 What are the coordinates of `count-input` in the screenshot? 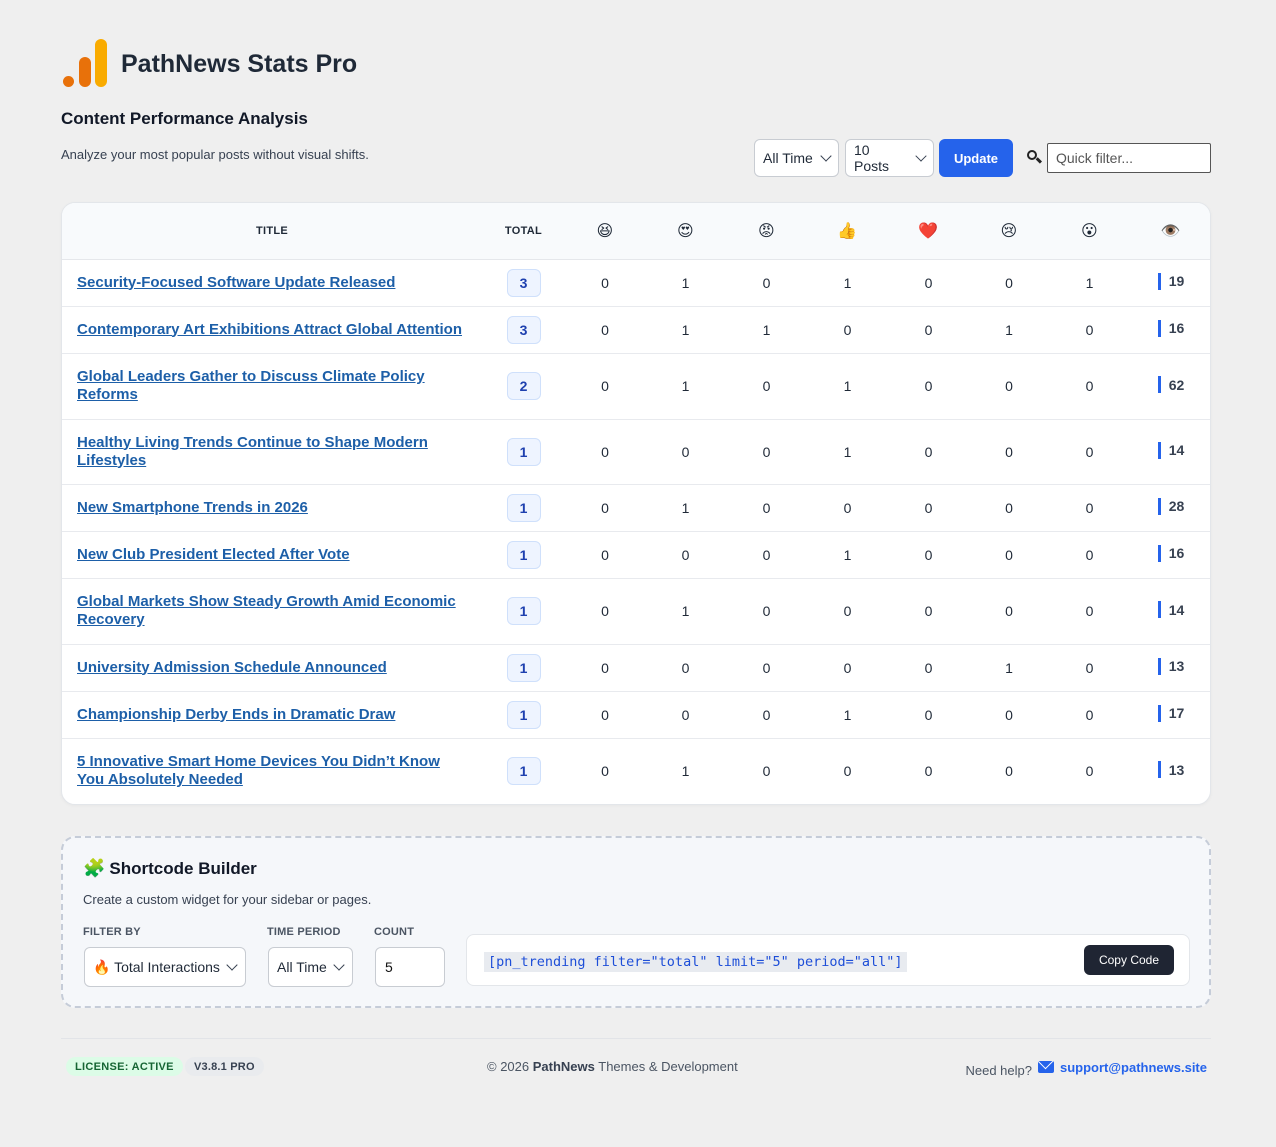 It's located at (410, 967).